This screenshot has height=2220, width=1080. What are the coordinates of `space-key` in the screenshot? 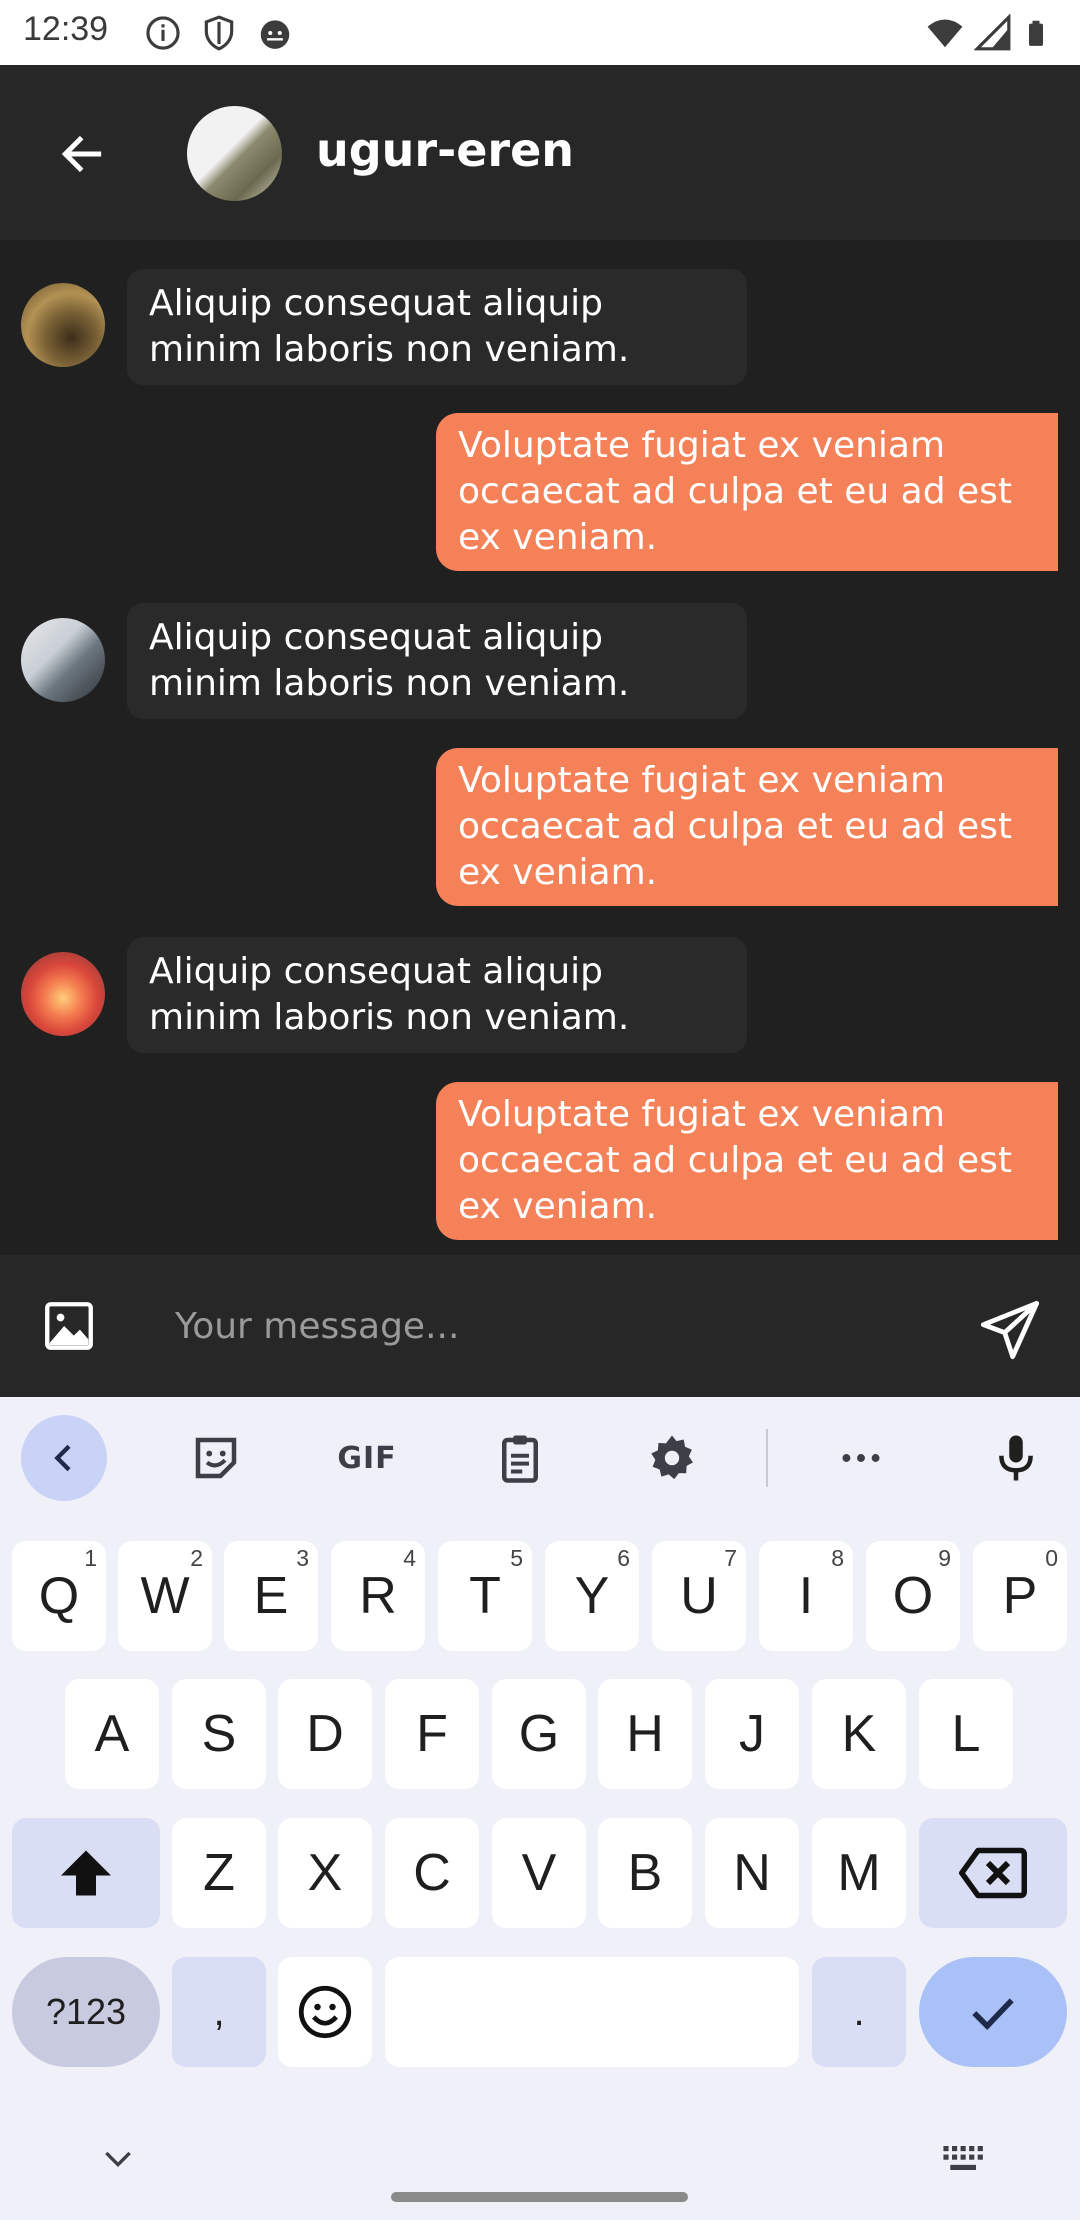 It's located at (592, 2012).